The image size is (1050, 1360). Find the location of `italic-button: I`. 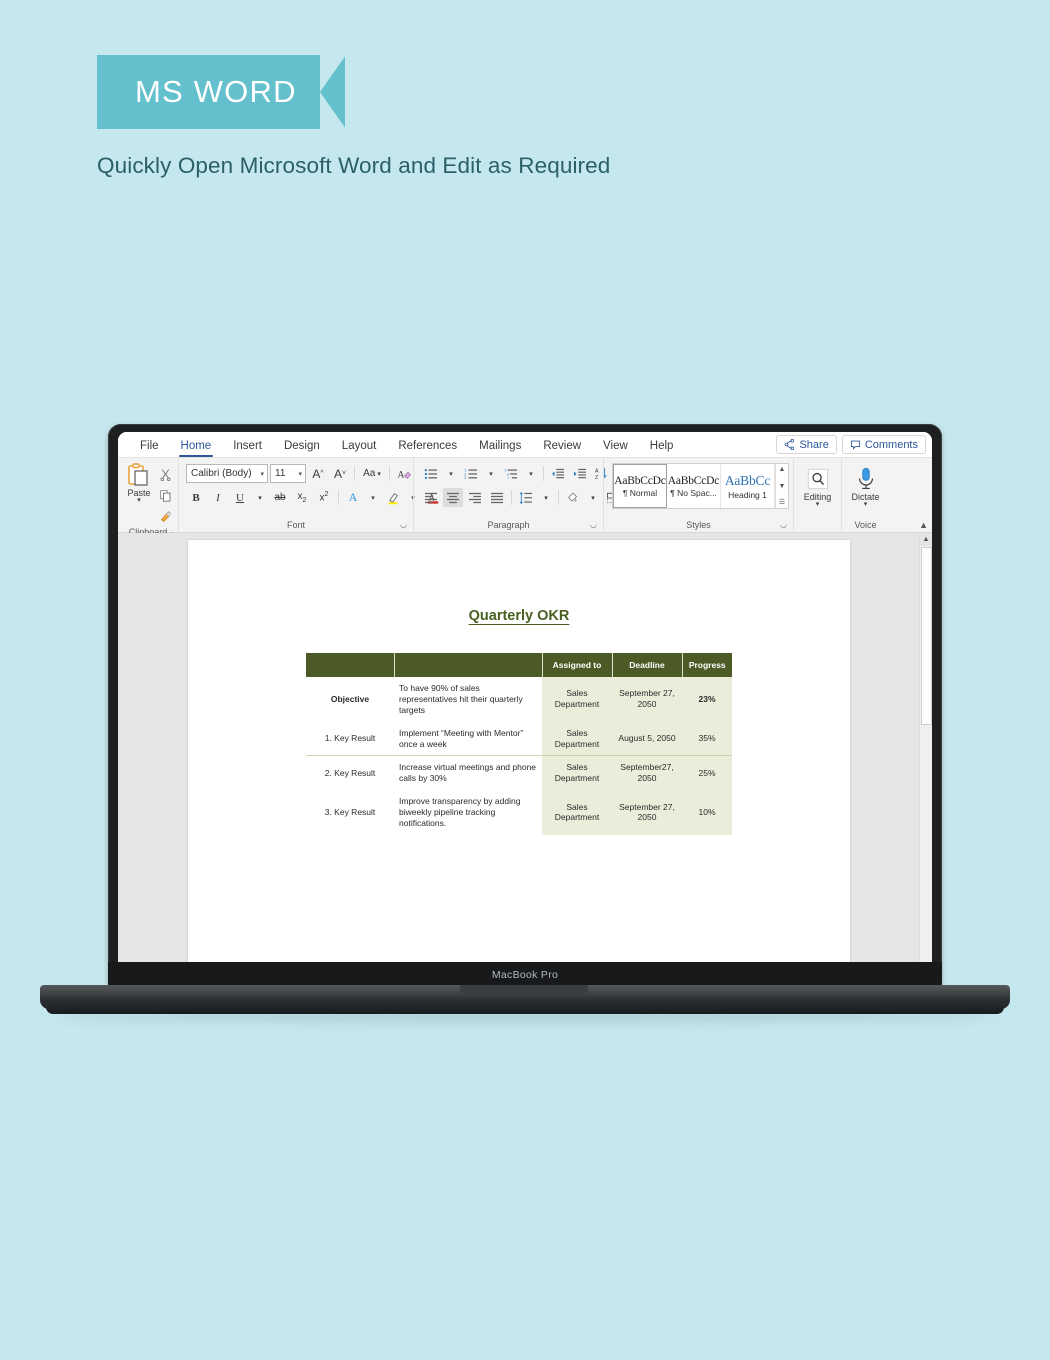

italic-button: I is located at coordinates (218, 497).